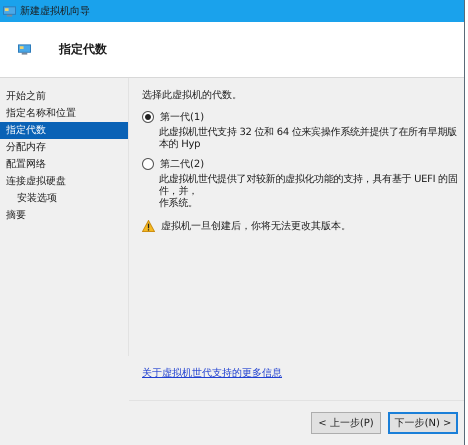  What do you see at coordinates (148, 226) in the screenshot?
I see `warning-icon` at bounding box center [148, 226].